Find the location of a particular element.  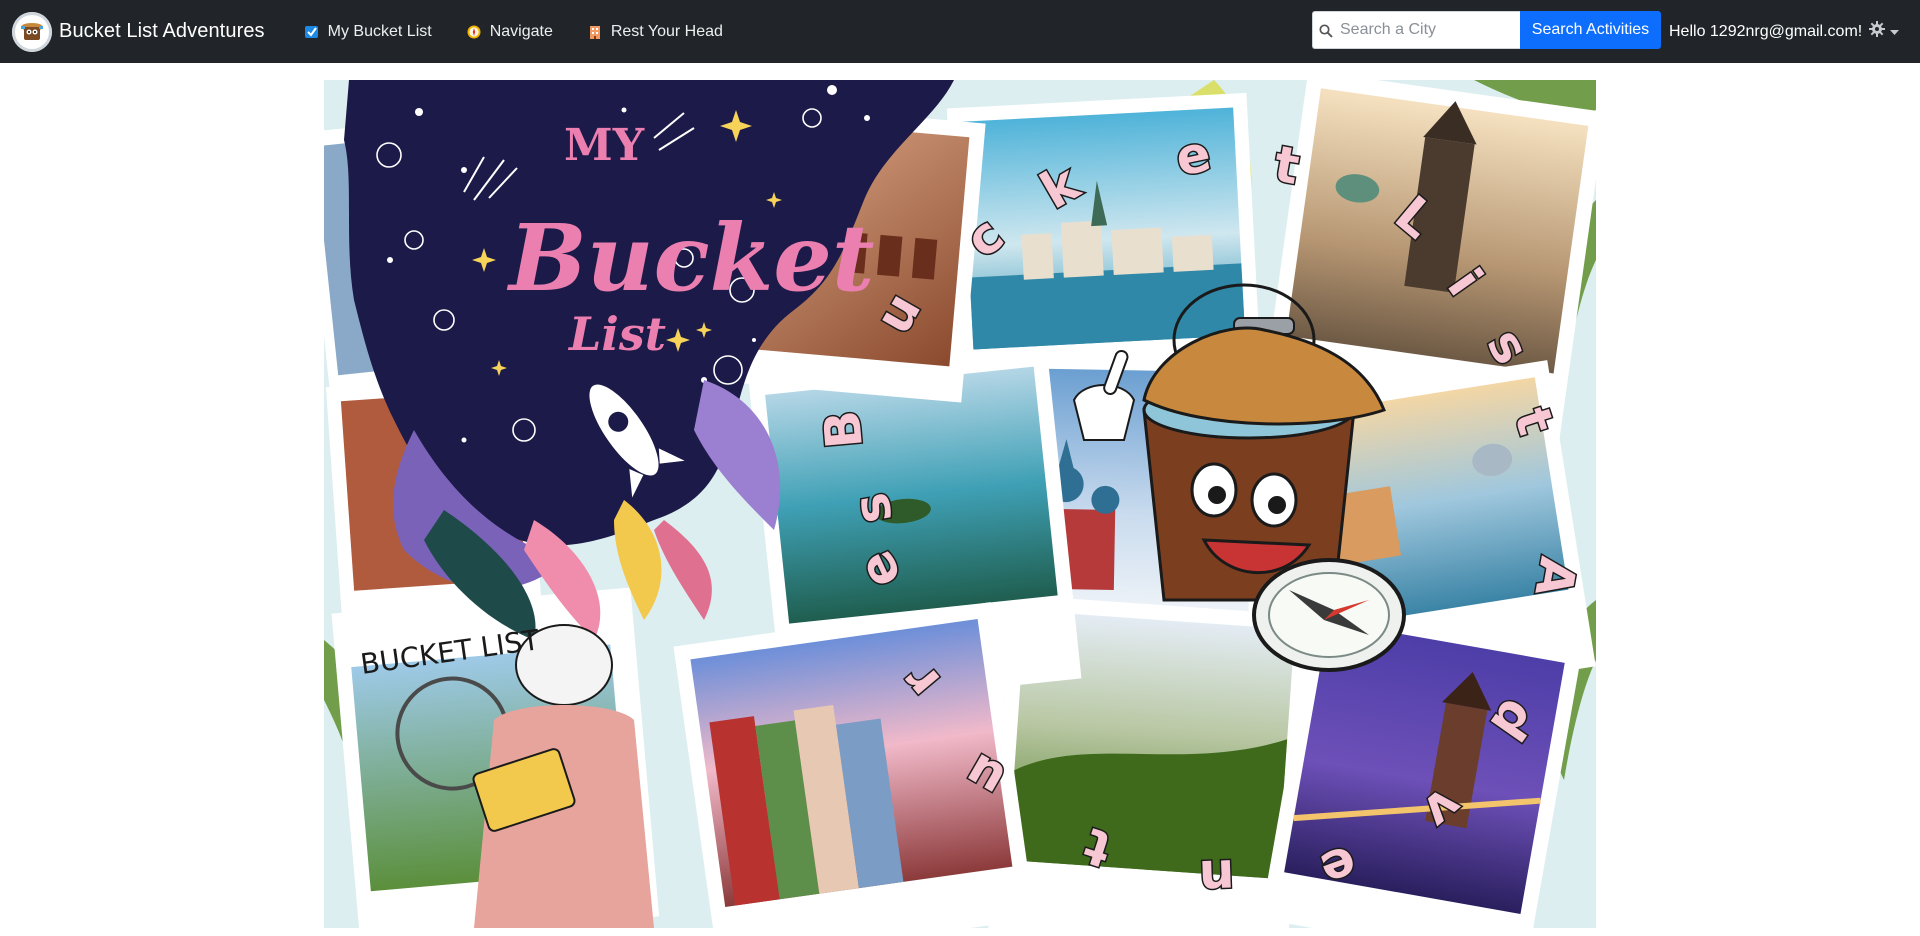

poster-my-text: MY is located at coordinates (604, 145).